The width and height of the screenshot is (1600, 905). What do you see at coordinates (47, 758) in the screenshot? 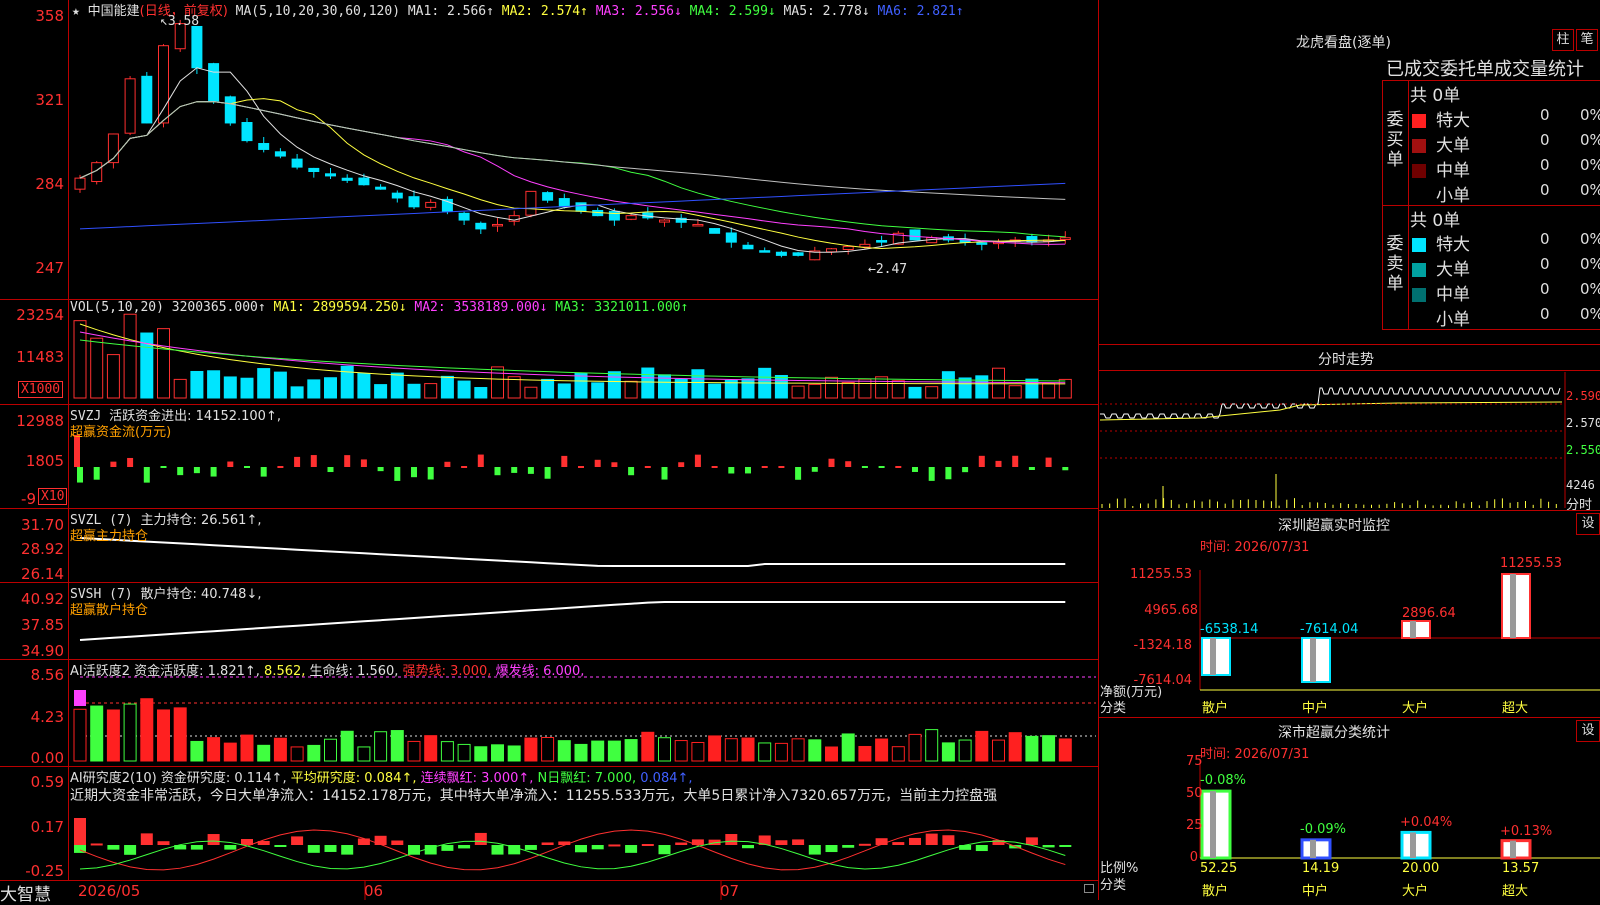
I see `y-tick: 0.00` at bounding box center [47, 758].